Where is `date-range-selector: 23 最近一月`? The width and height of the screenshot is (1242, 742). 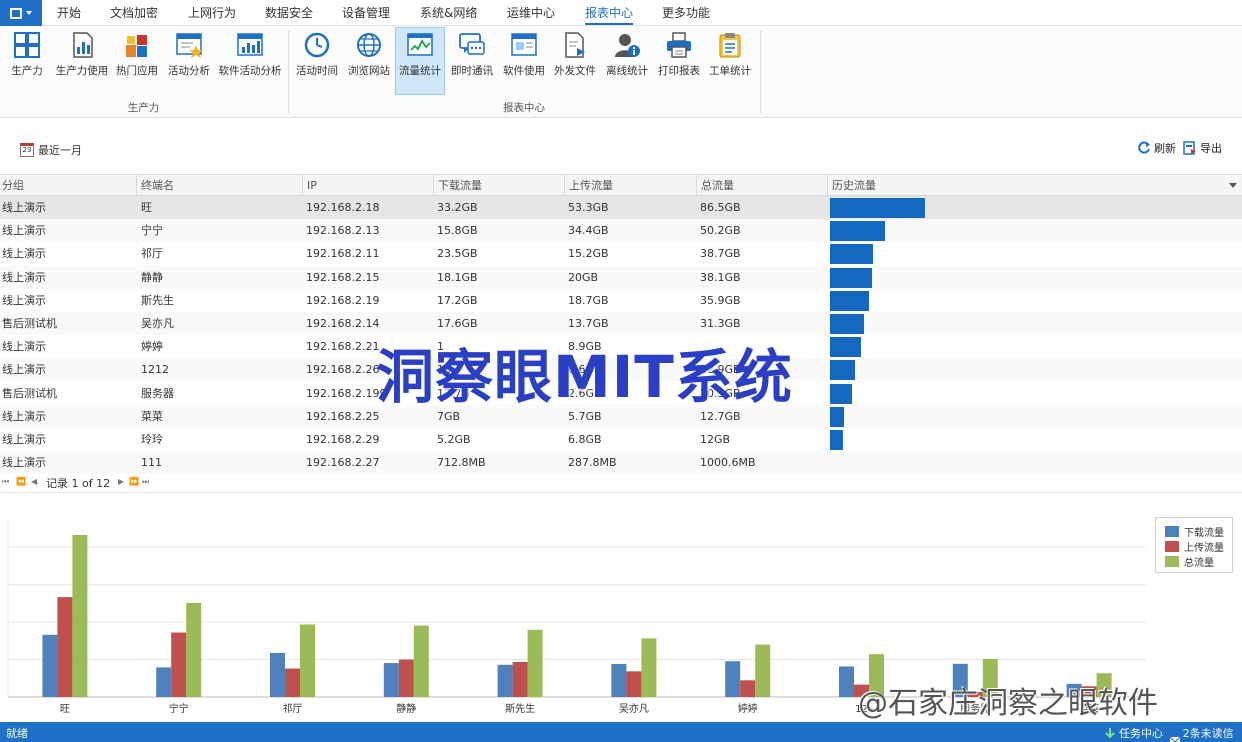
date-range-selector: 23 最近一月 is located at coordinates (51, 150).